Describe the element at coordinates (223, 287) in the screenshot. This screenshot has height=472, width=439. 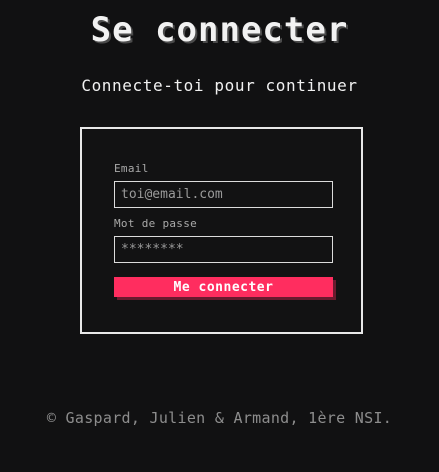
I see `login-button: Me connecter` at that location.